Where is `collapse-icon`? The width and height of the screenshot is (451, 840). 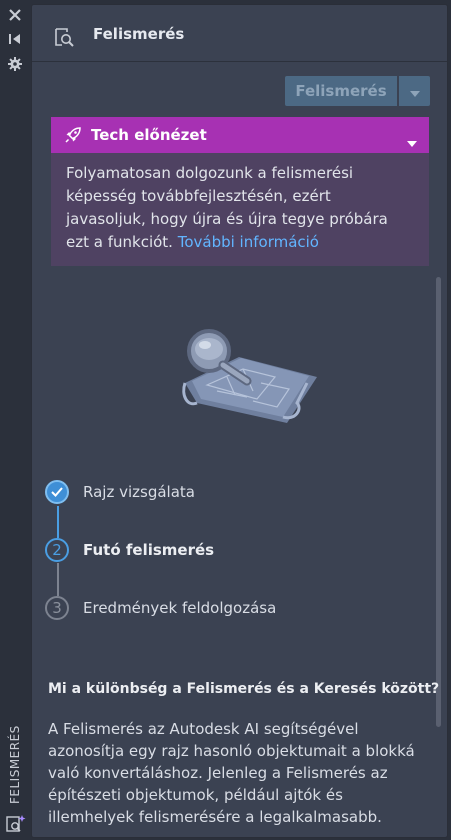
collapse-icon is located at coordinates (15, 39).